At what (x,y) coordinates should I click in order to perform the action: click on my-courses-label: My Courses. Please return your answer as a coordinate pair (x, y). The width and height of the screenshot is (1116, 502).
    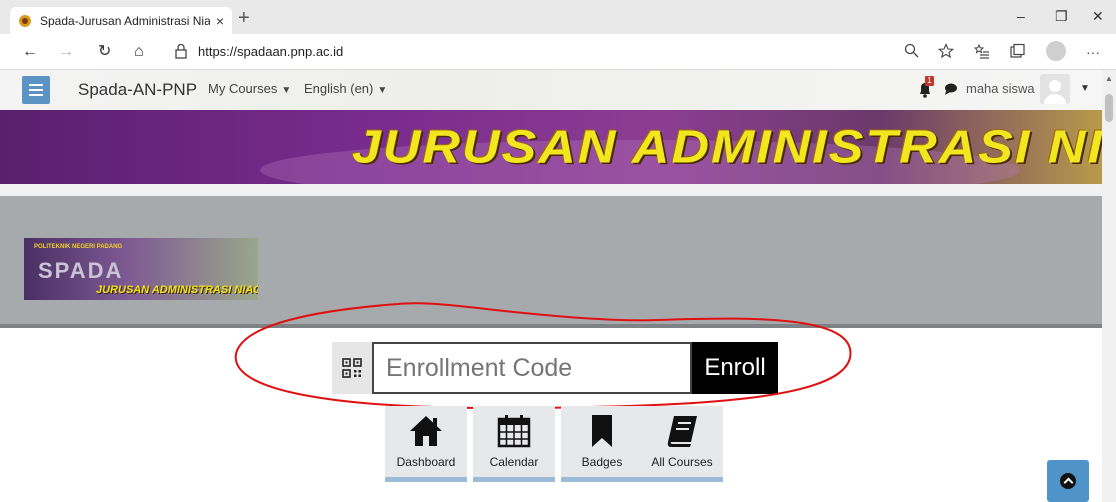
    Looking at the image, I should click on (243, 88).